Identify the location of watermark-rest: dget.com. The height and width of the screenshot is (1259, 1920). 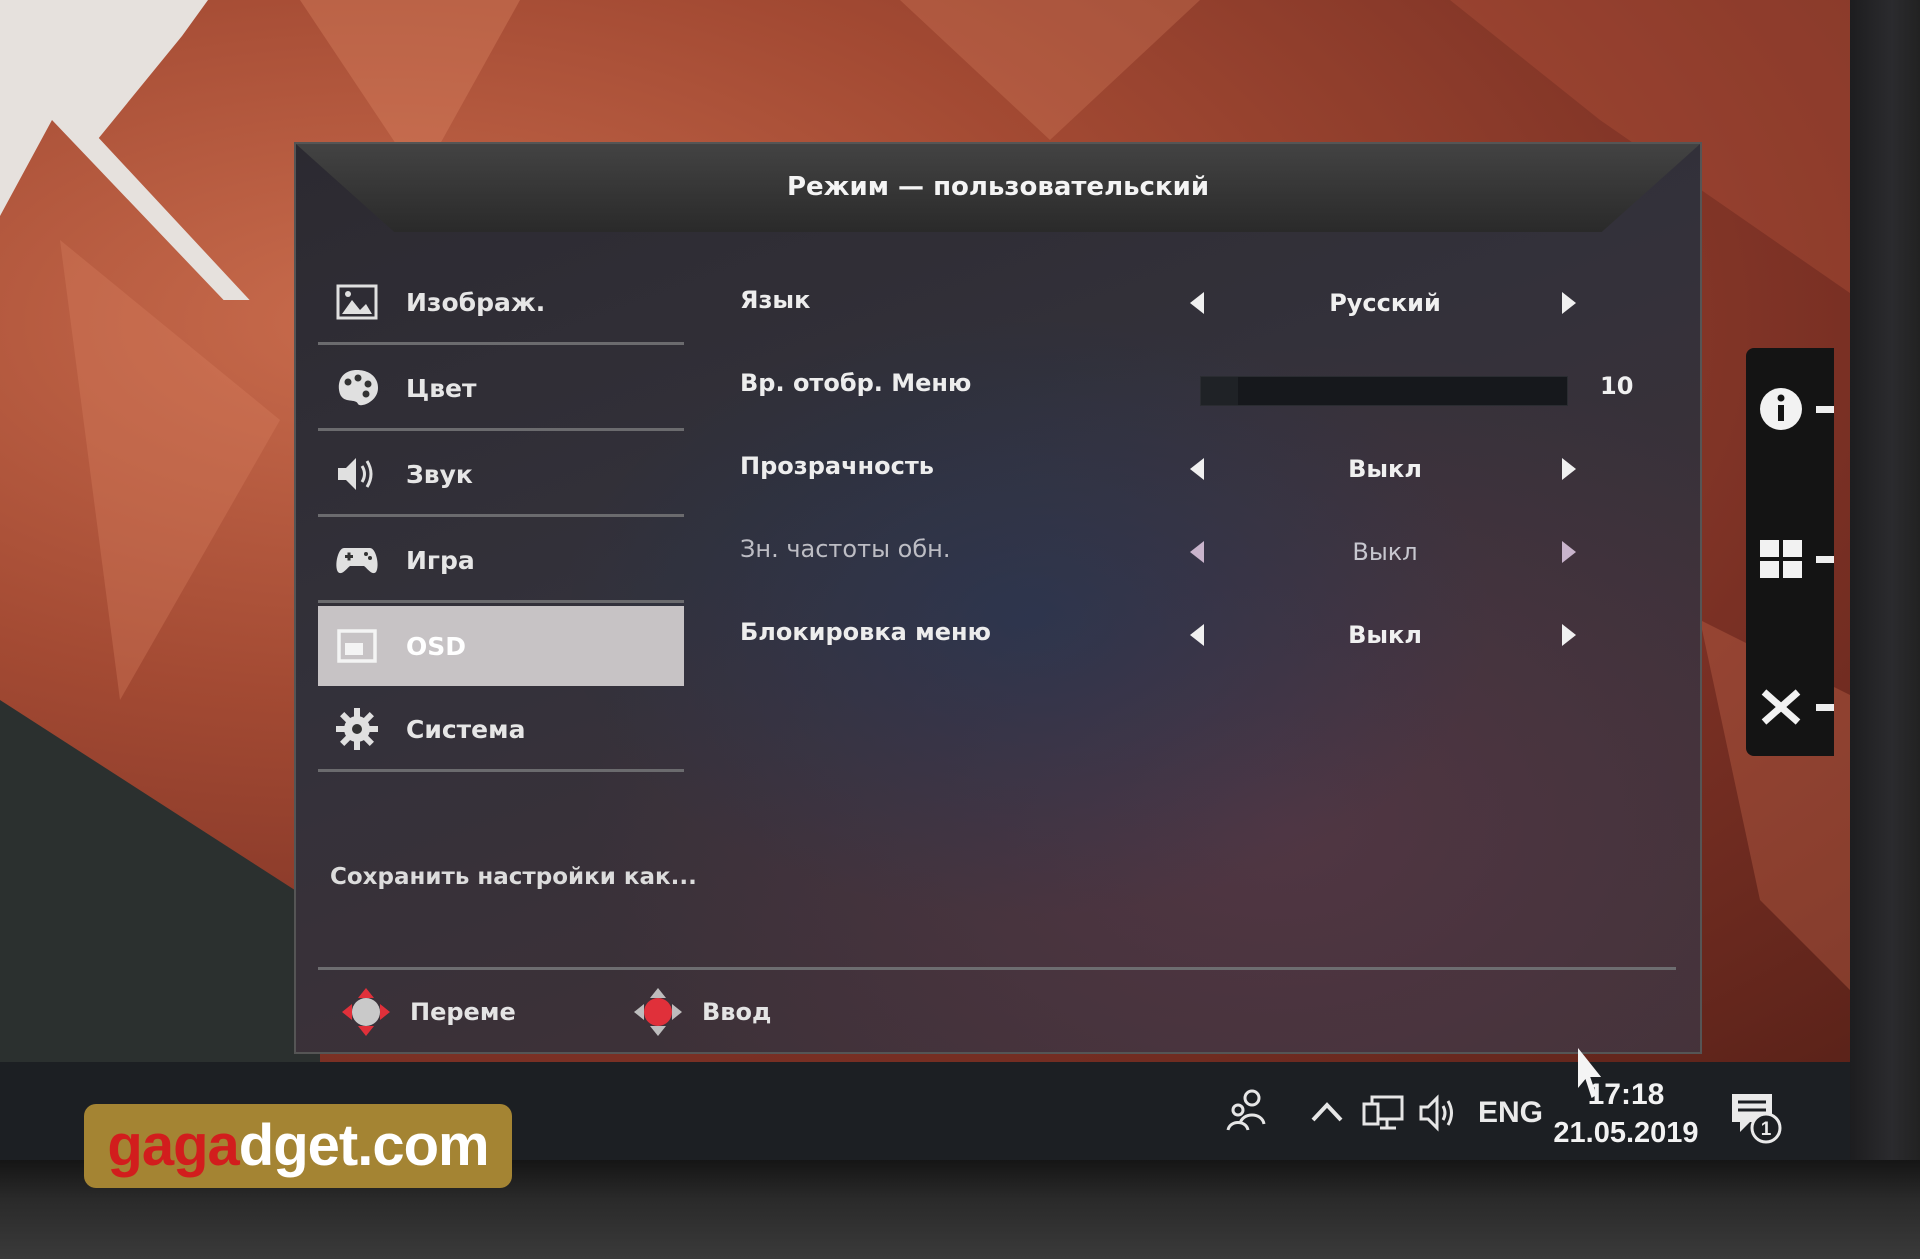
(364, 1145).